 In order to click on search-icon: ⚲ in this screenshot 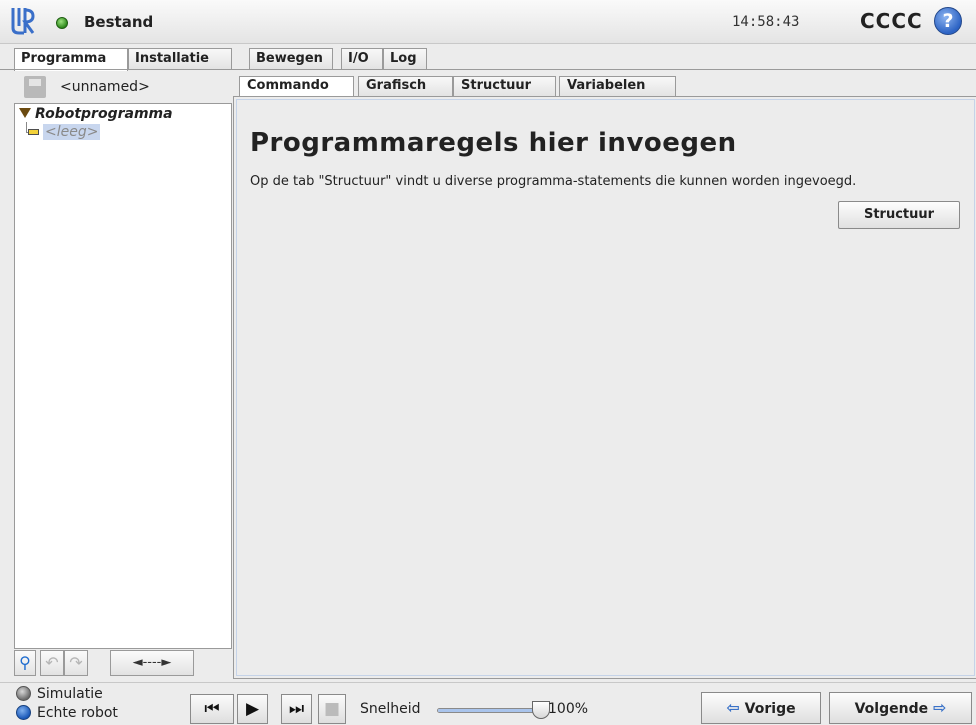, I will do `click(25, 662)`.